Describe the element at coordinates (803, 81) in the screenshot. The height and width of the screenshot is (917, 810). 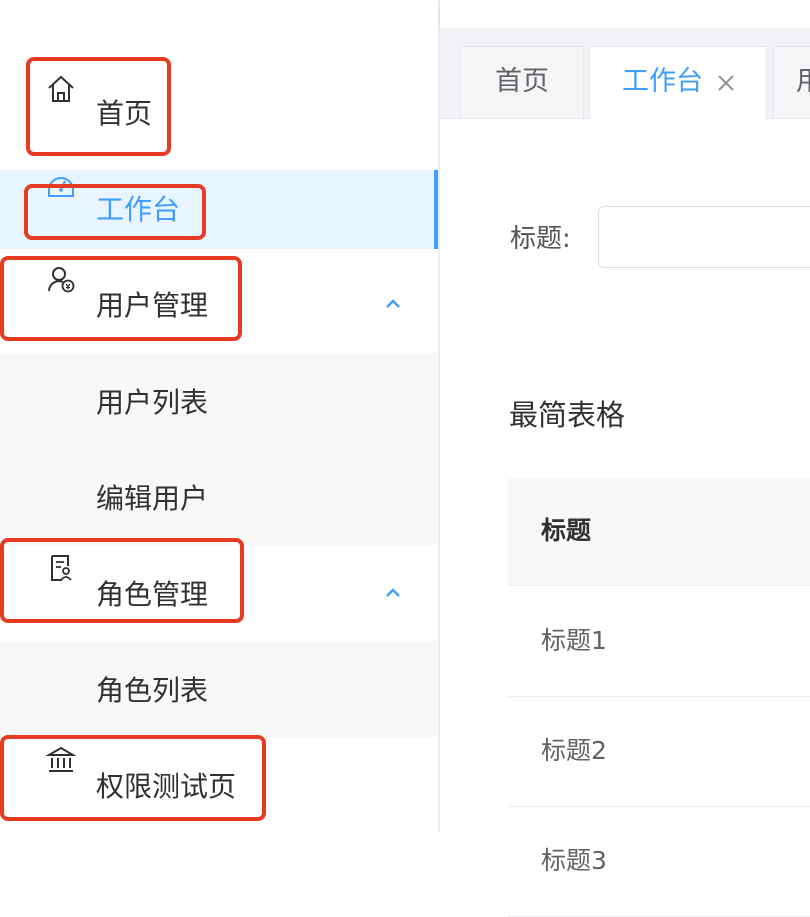
I see `tab-label: 用` at that location.